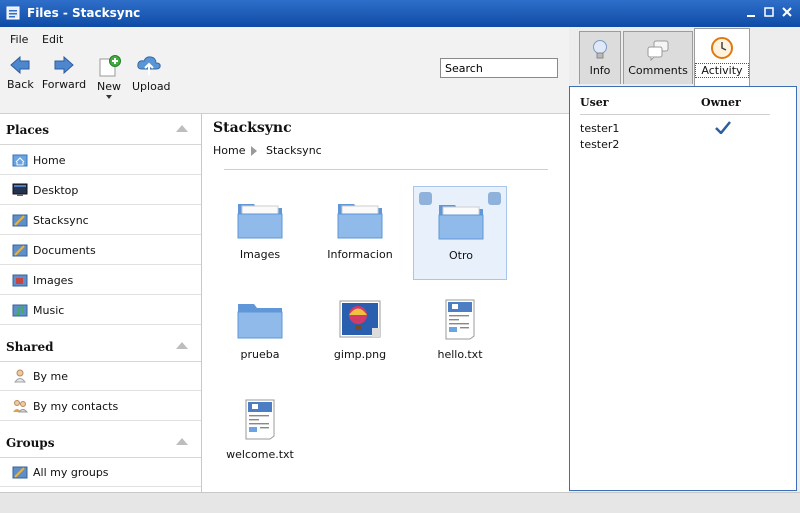 This screenshot has height=513, width=800. Describe the element at coordinates (400, 502) in the screenshot. I see `status-bar` at that location.